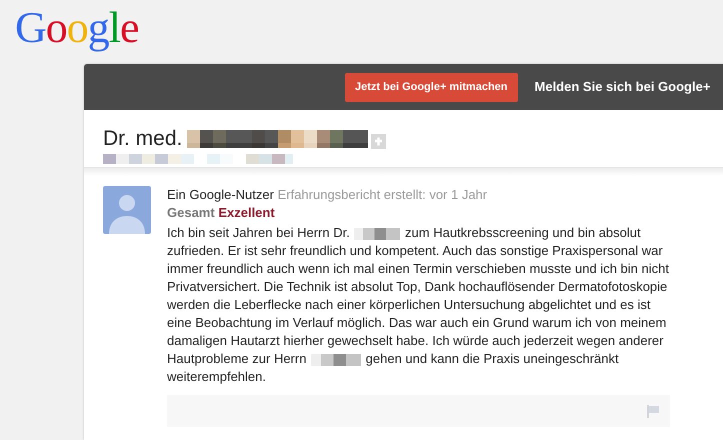 The image size is (723, 440). I want to click on flag-icon, so click(653, 411).